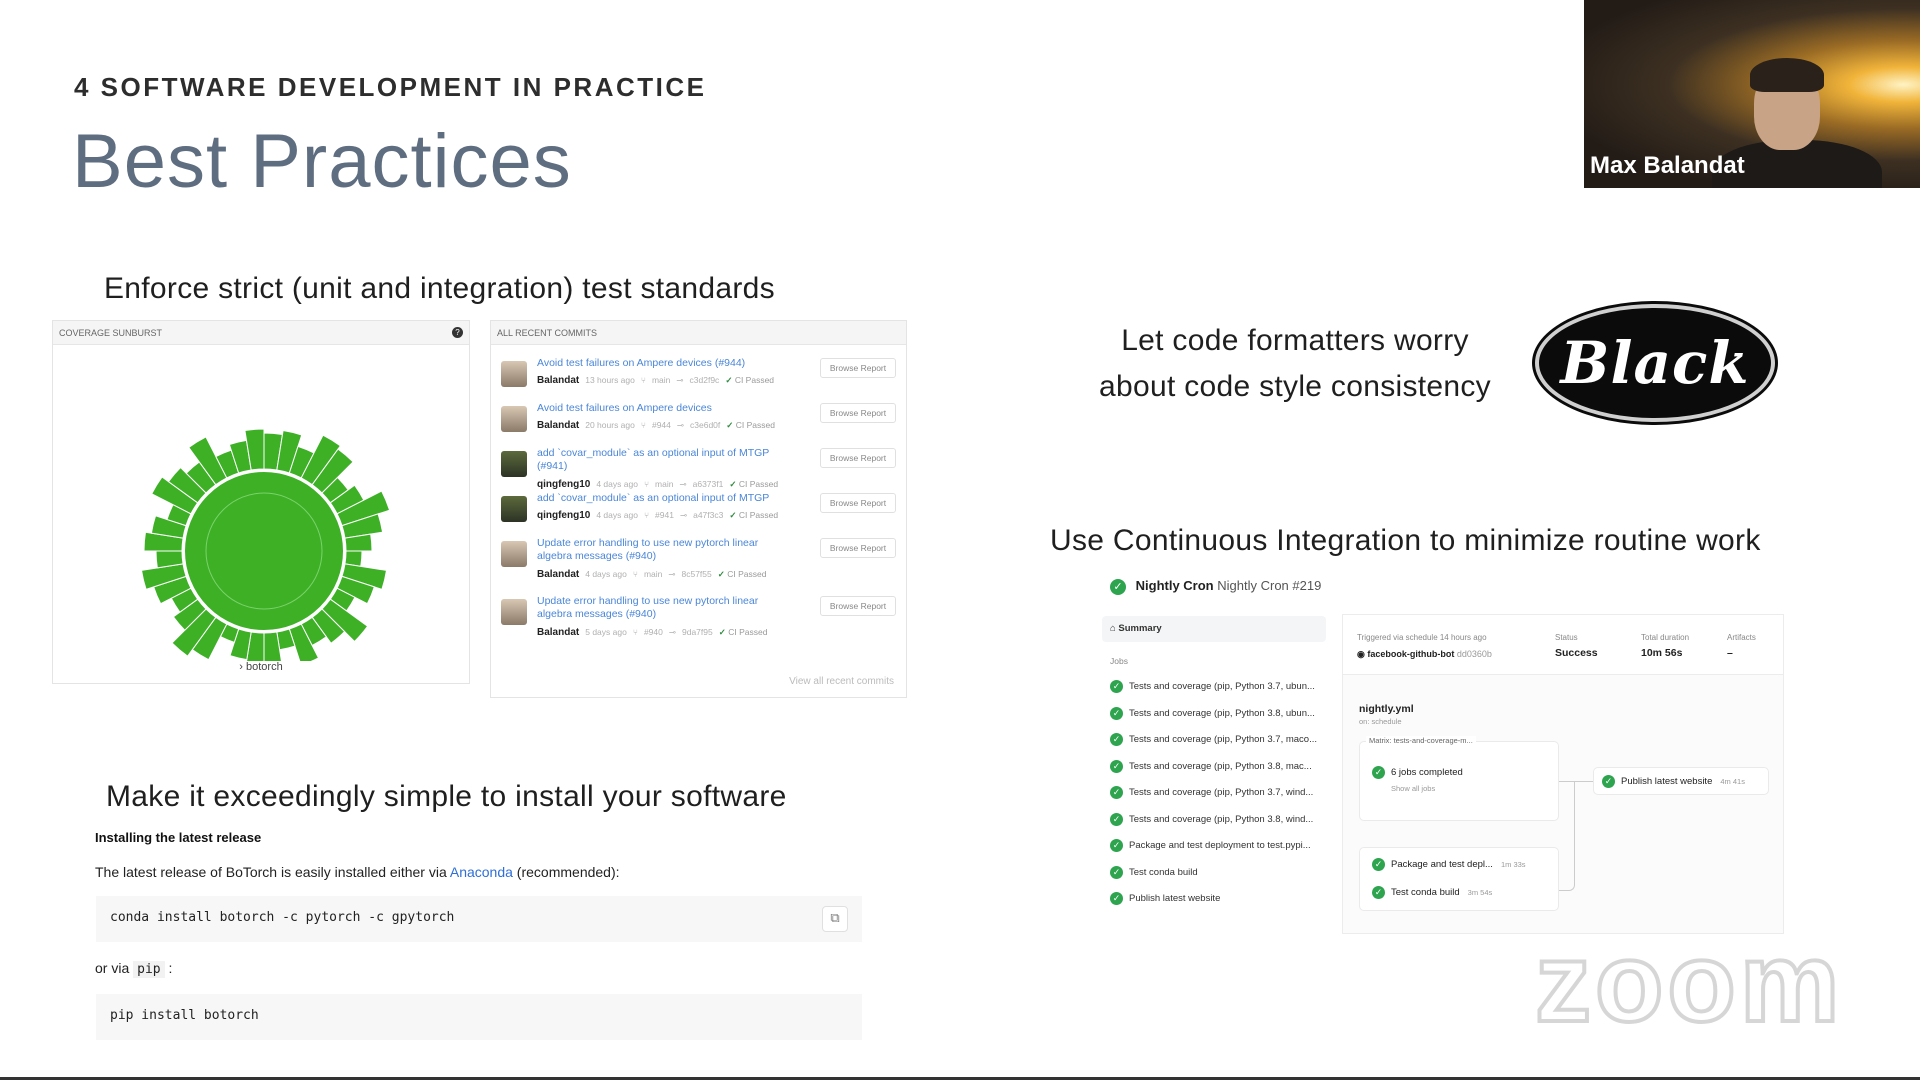  I want to click on package-node: ✓ Package and test depl... 1m 33s, so click(1449, 864).